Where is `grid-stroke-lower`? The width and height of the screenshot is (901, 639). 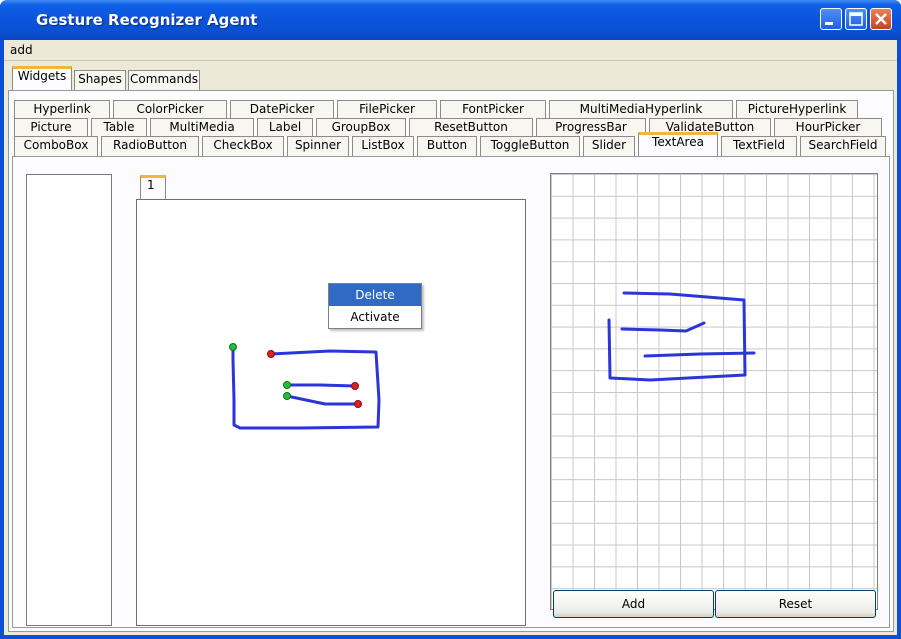
grid-stroke-lower is located at coordinates (699, 354).